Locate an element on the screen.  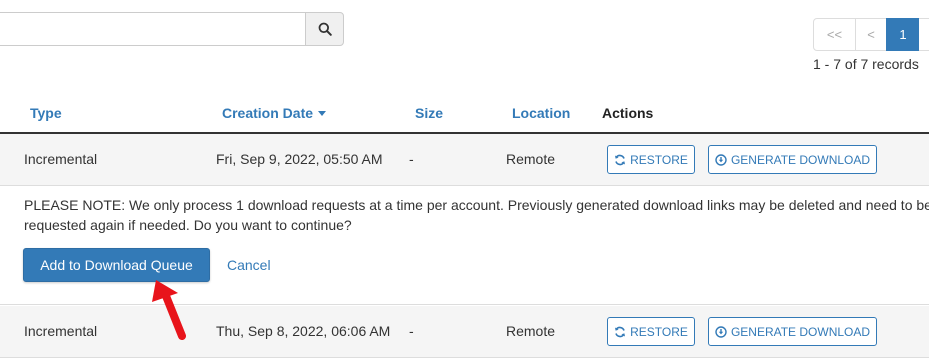
next-page-button is located at coordinates (924, 34).